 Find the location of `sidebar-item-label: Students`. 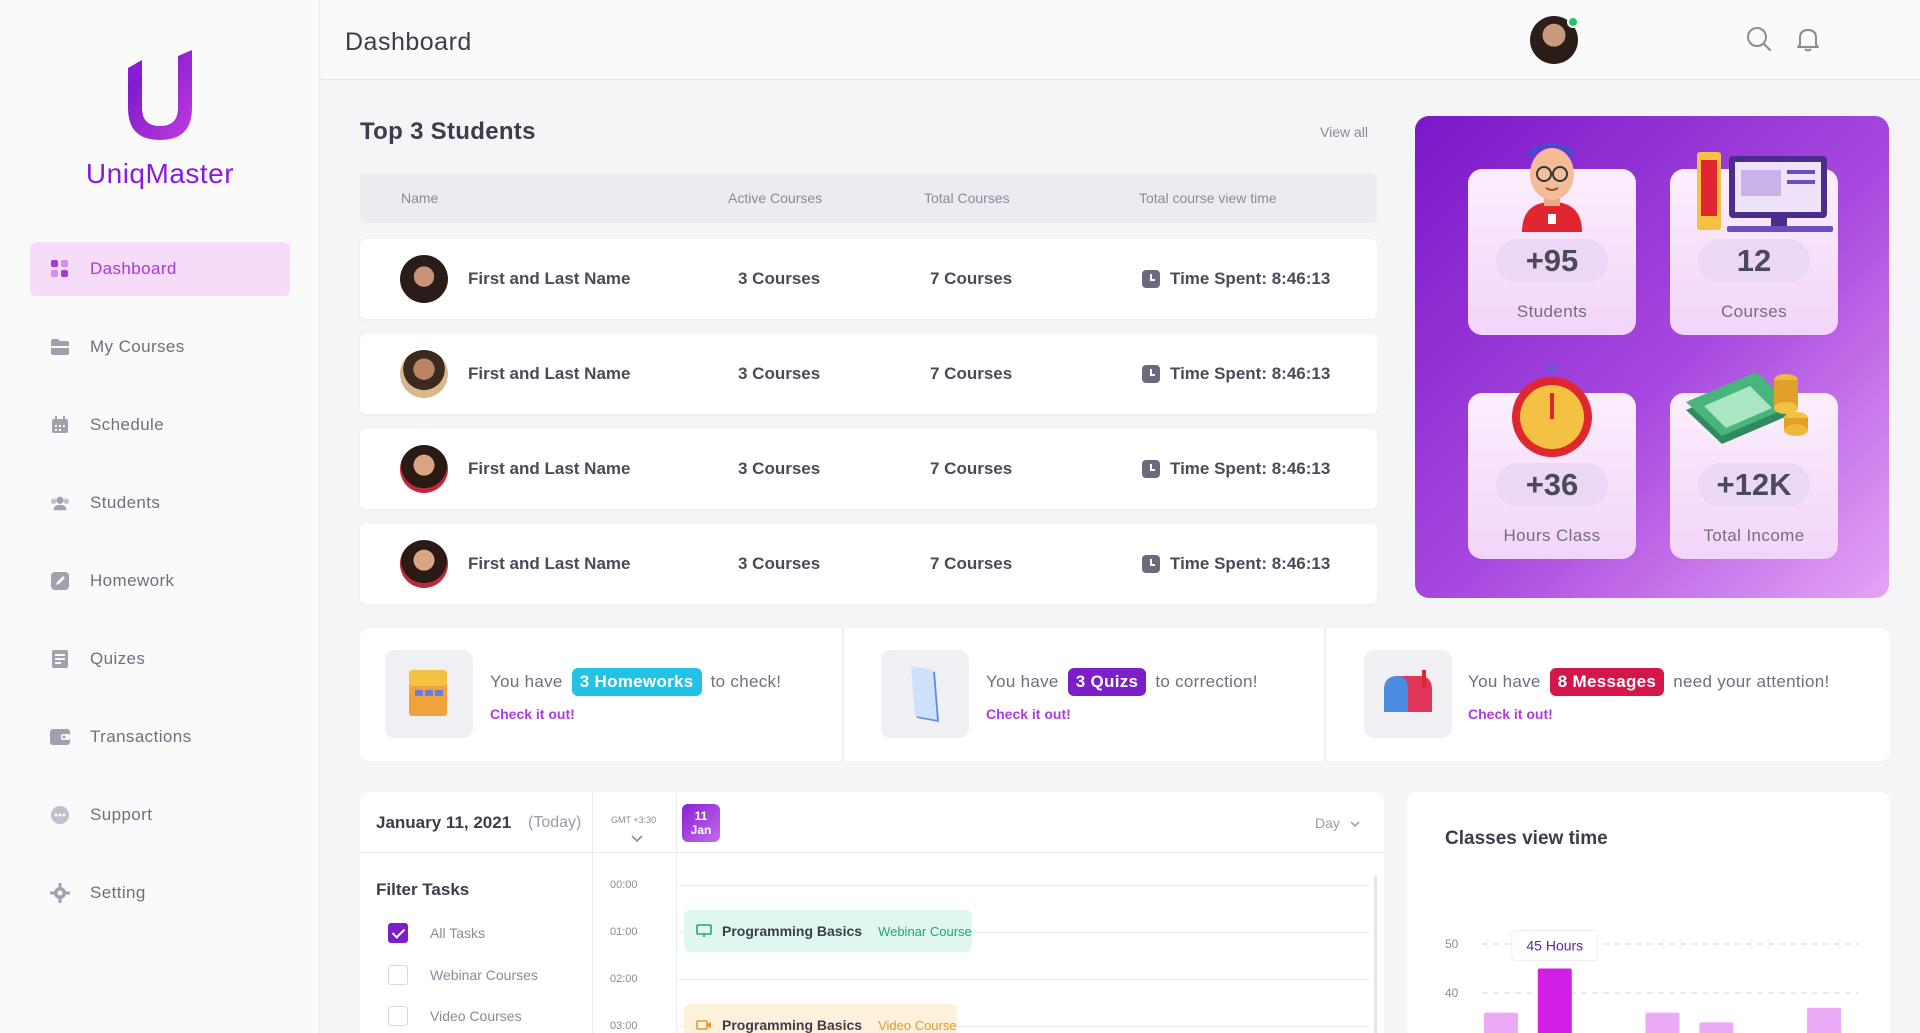

sidebar-item-label: Students is located at coordinates (125, 502).